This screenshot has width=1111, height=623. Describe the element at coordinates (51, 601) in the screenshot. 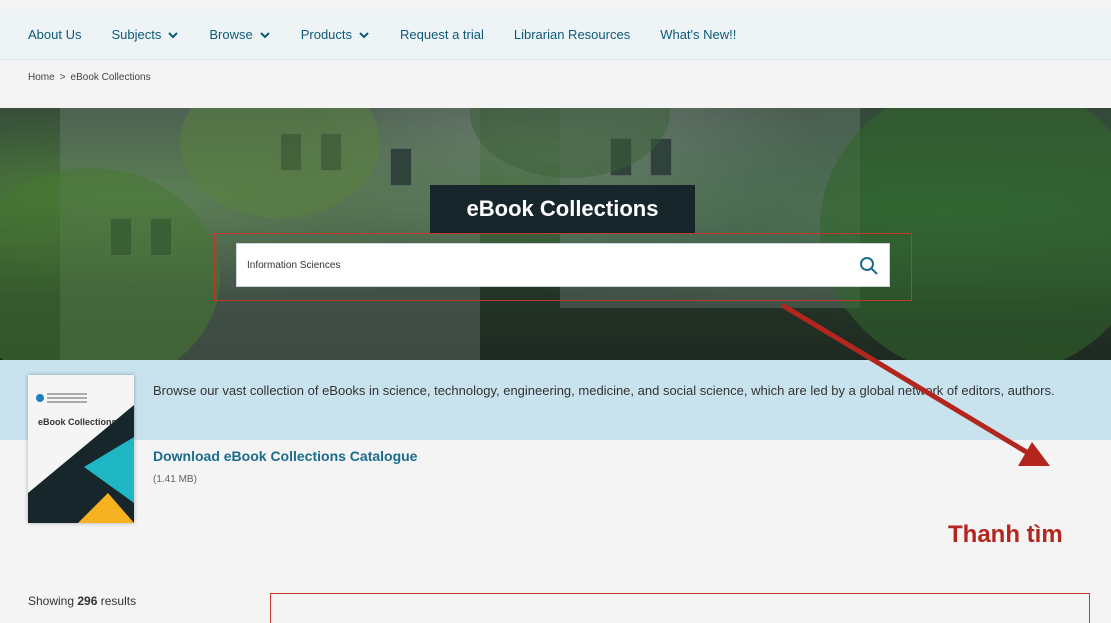

I see `results-prefix: Showing` at that location.